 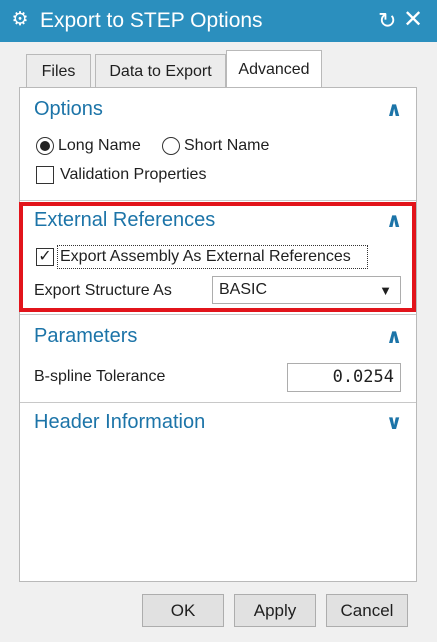 What do you see at coordinates (45, 175) in the screenshot?
I see `validation-properties-checkbox` at bounding box center [45, 175].